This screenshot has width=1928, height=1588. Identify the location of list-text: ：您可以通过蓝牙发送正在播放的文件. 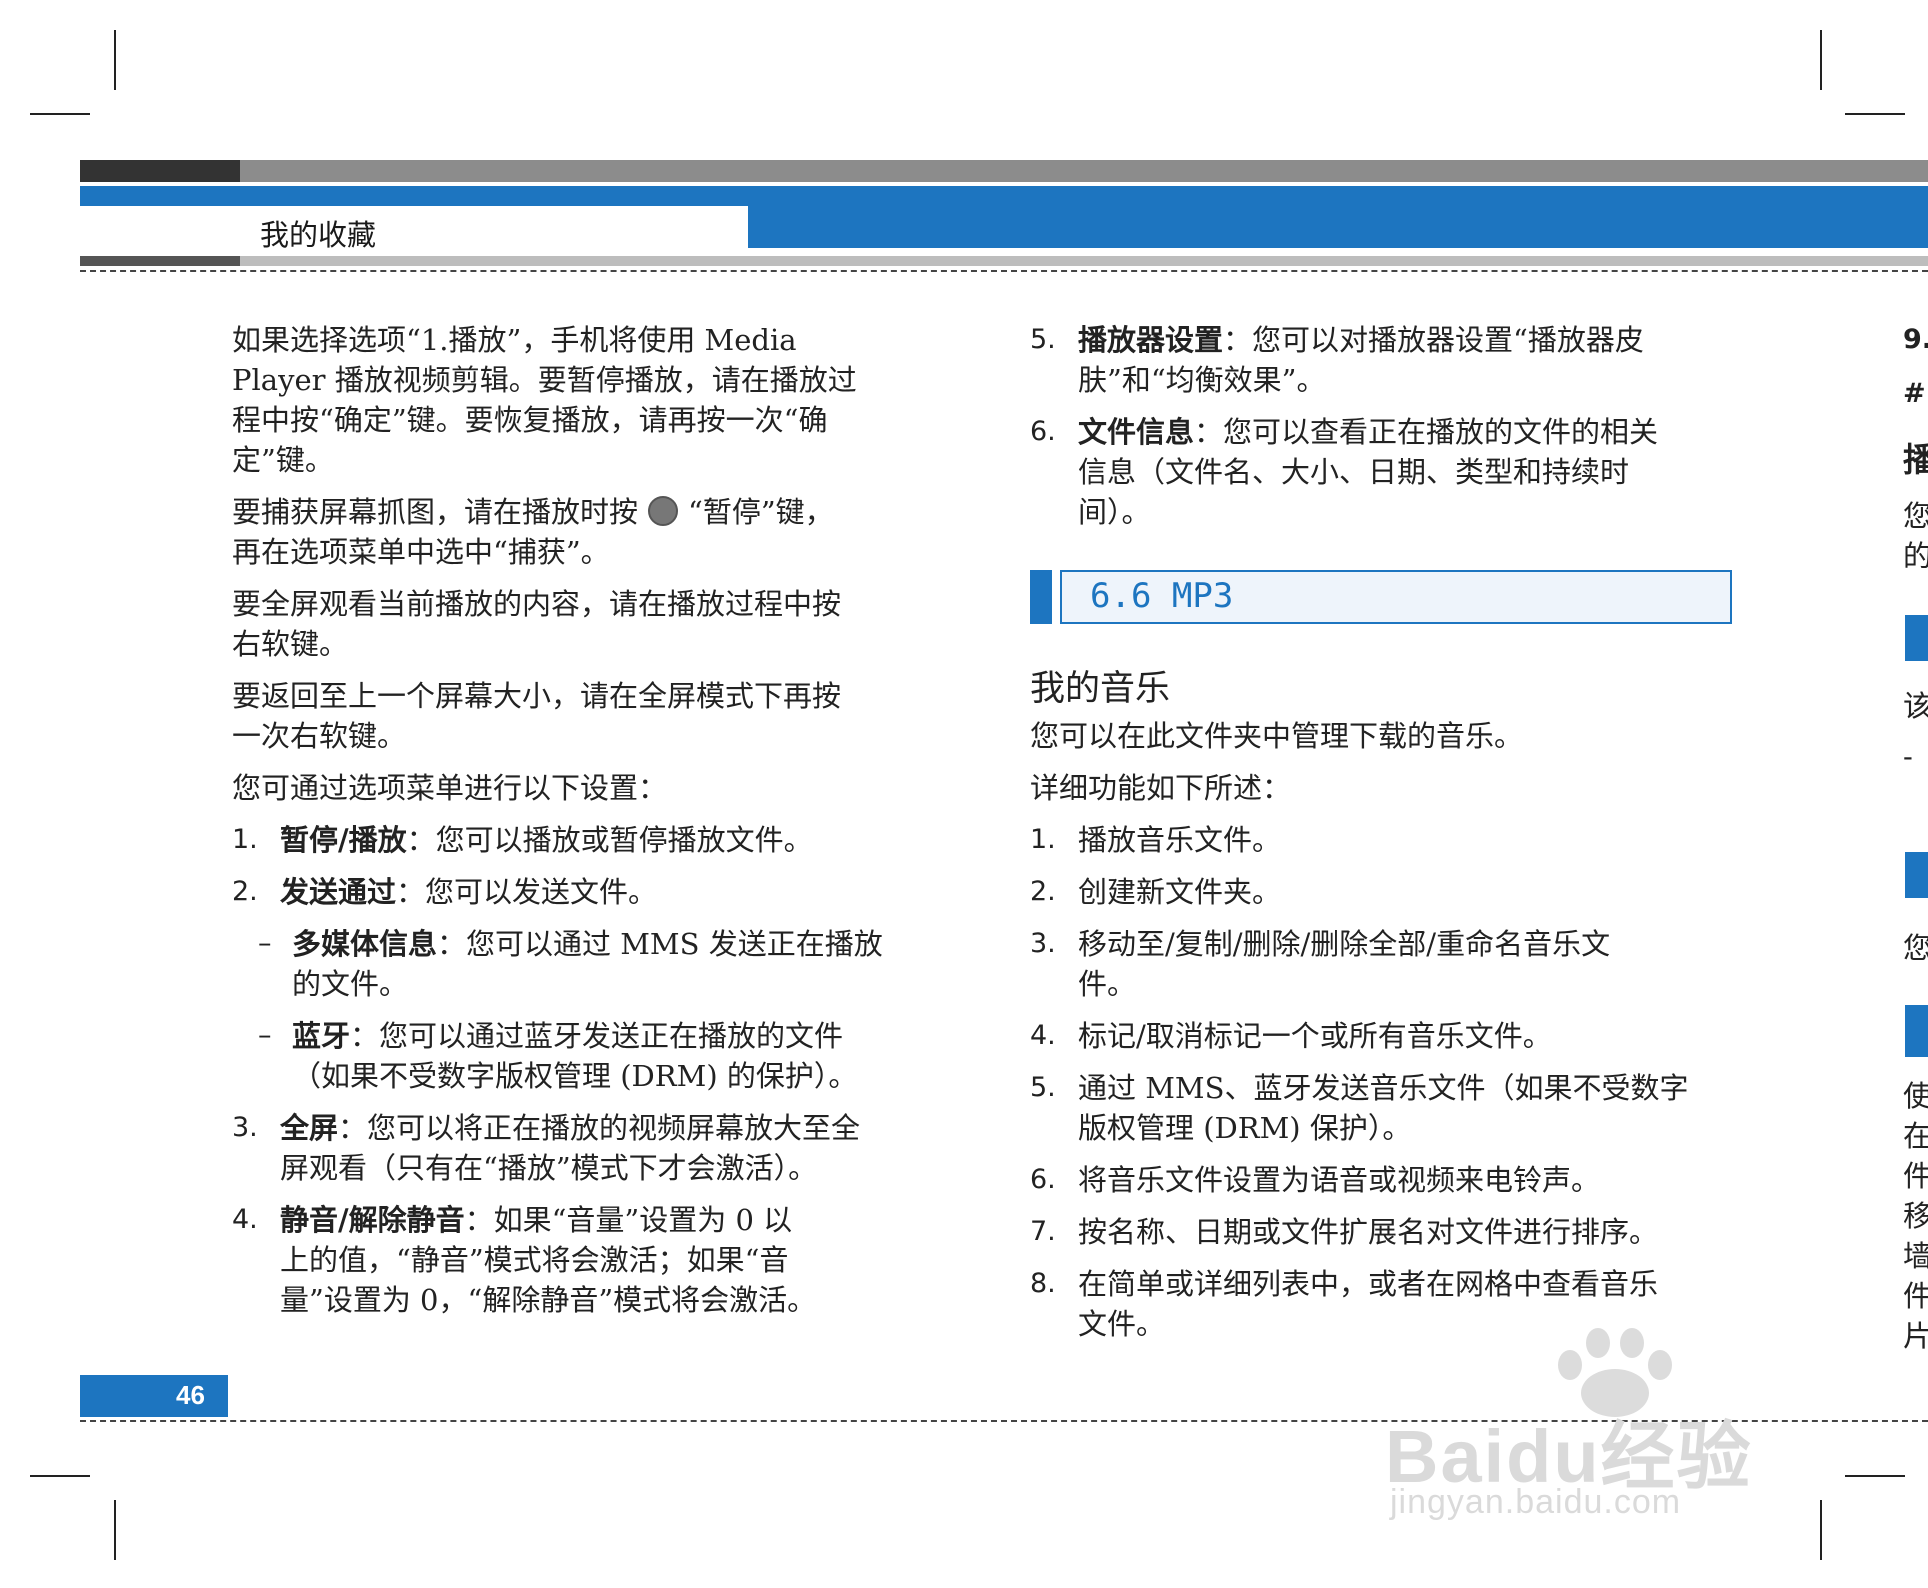
(597, 1036).